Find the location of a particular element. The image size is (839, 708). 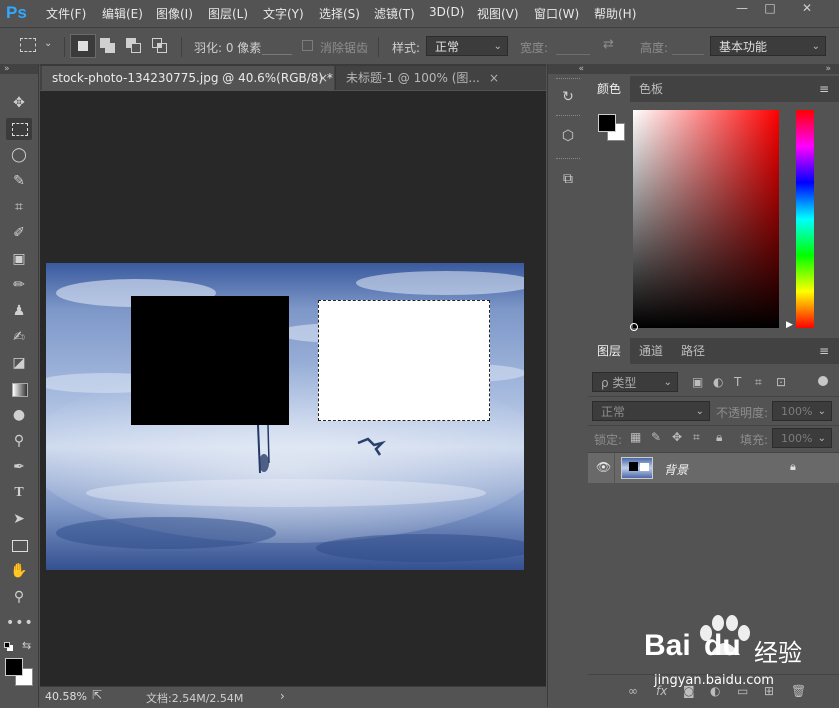

marquee-tool-icon is located at coordinates (19, 129).